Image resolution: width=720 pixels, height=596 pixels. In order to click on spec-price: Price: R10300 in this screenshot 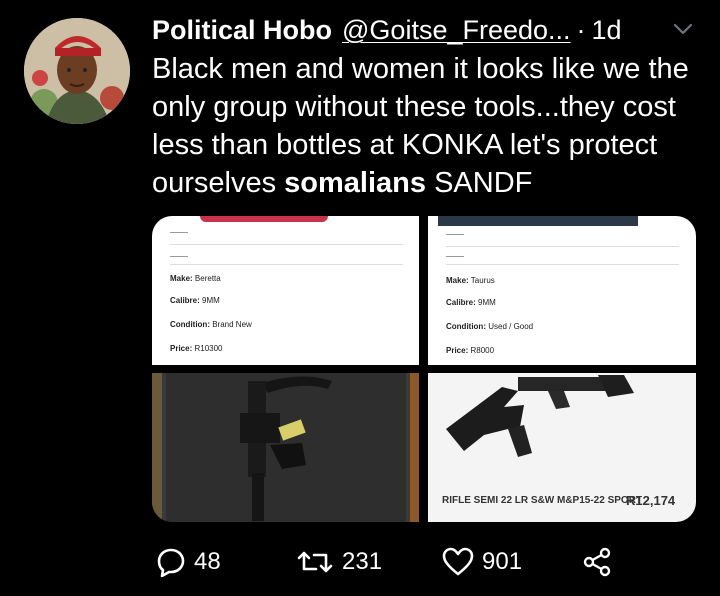, I will do `click(196, 348)`.